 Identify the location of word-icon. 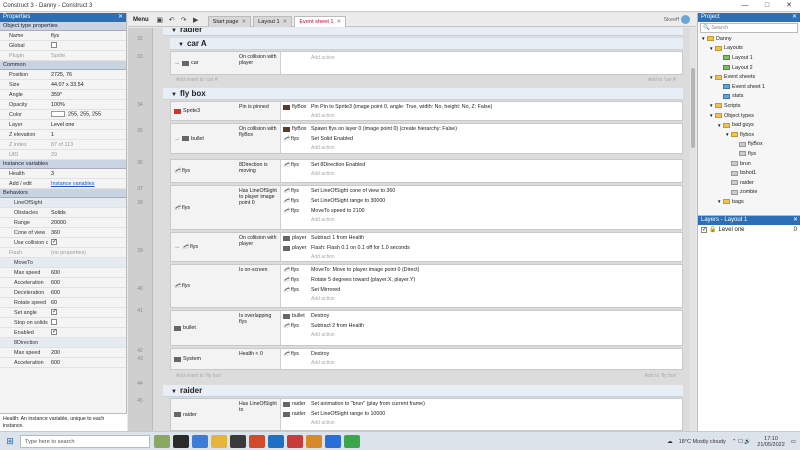
(333, 441).